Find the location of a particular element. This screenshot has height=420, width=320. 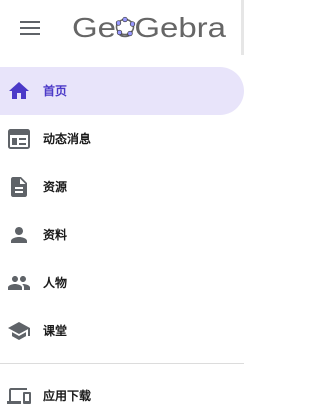

geogebra-logo: GeoGebra is located at coordinates (150, 27).